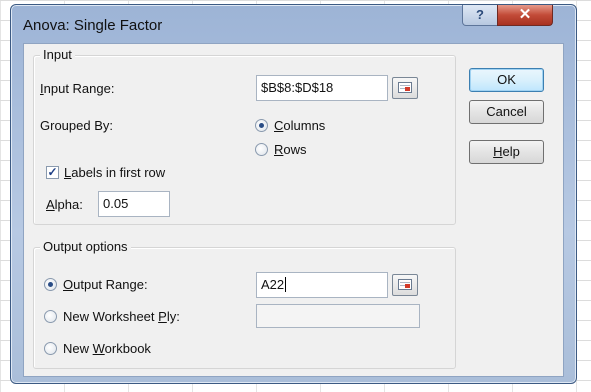 This screenshot has height=392, width=591. I want to click on grouped-by-label: Grouped By:, so click(76, 125).